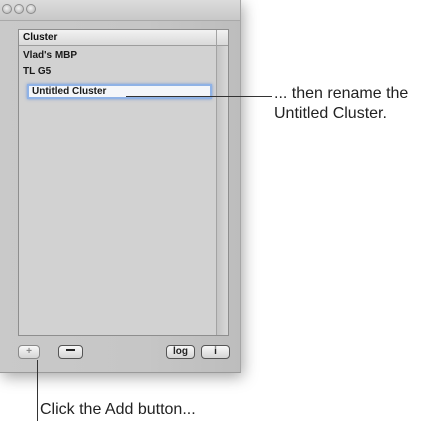 The width and height of the screenshot is (428, 421). What do you see at coordinates (31, 9) in the screenshot?
I see `zoom-window-button` at bounding box center [31, 9].